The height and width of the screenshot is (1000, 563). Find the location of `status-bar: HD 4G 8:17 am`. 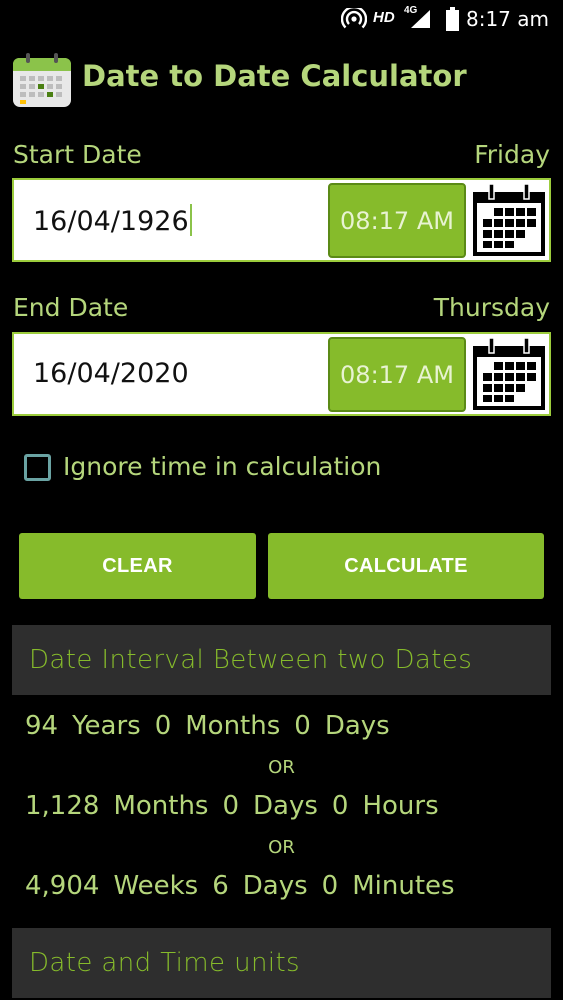

status-bar: HD 4G 8:17 am is located at coordinates (281, 19).